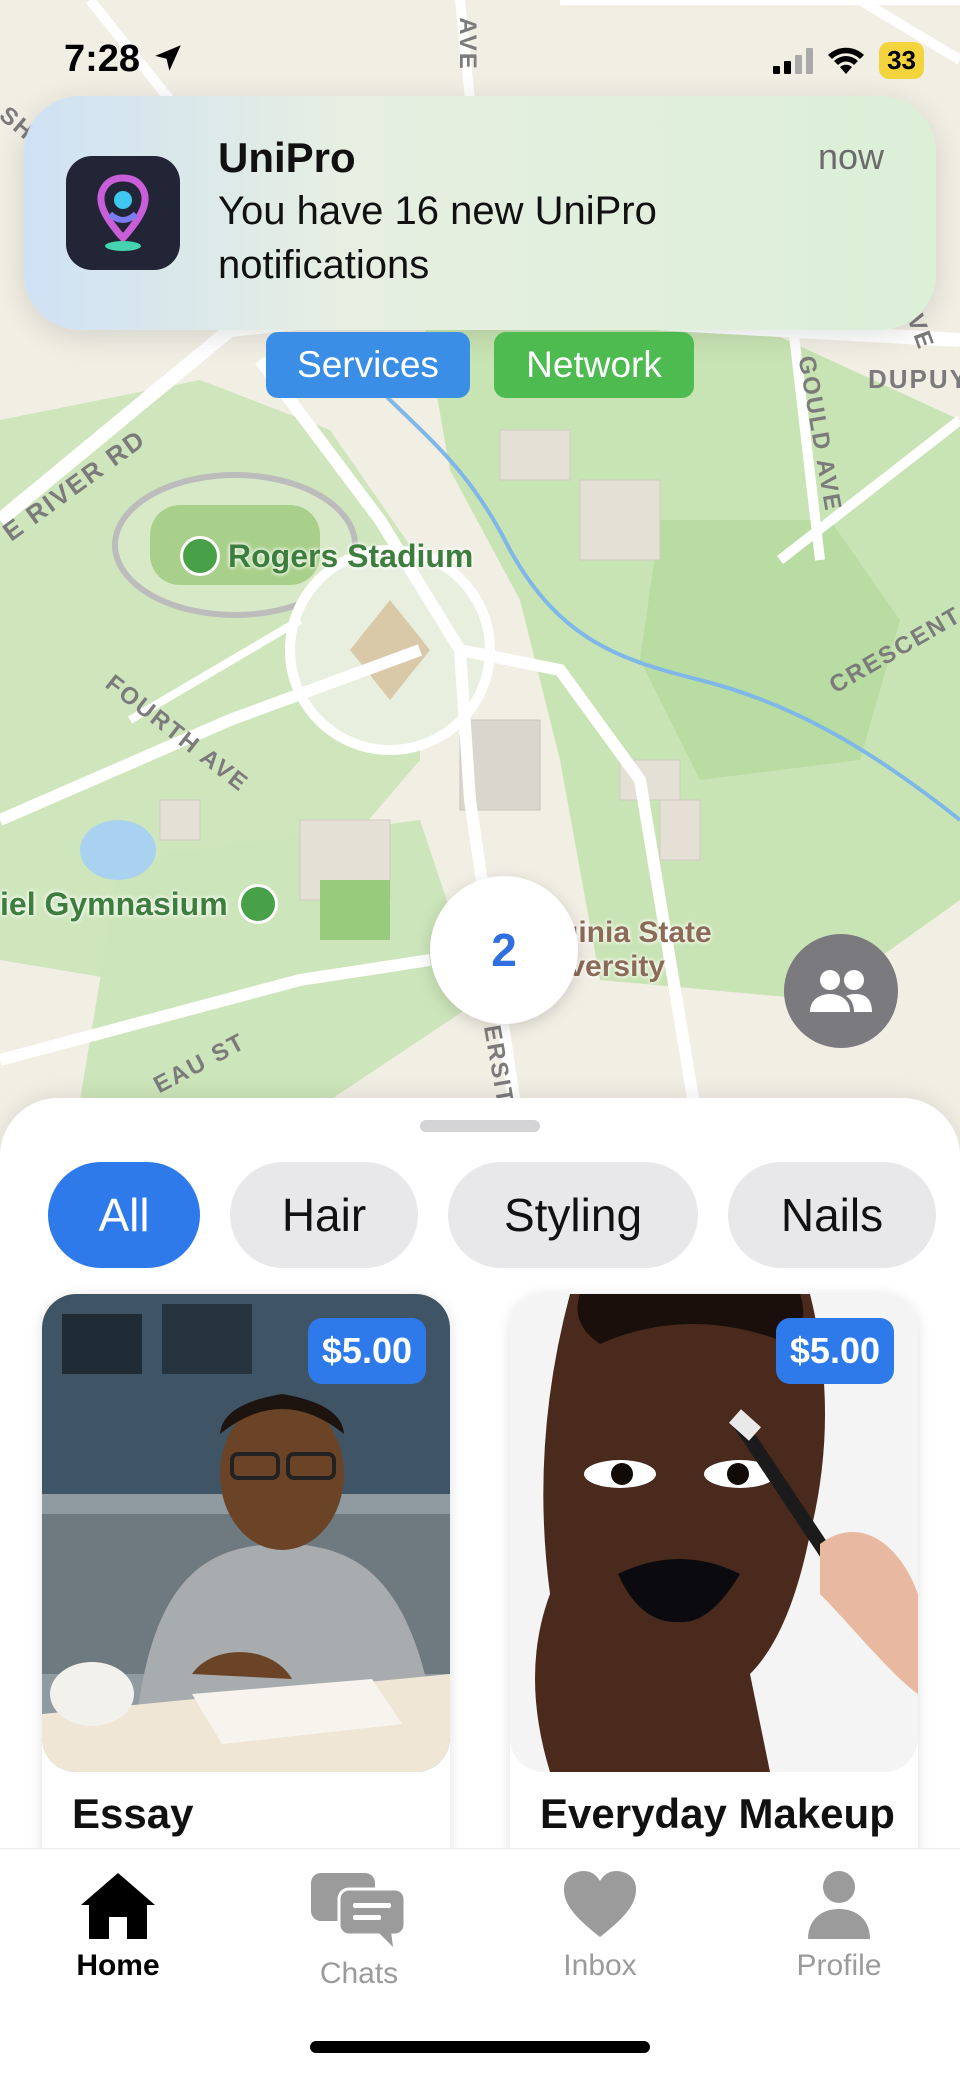 This screenshot has width=960, height=2080. I want to click on poi-gymnasium: iel Gymnasium, so click(139, 904).